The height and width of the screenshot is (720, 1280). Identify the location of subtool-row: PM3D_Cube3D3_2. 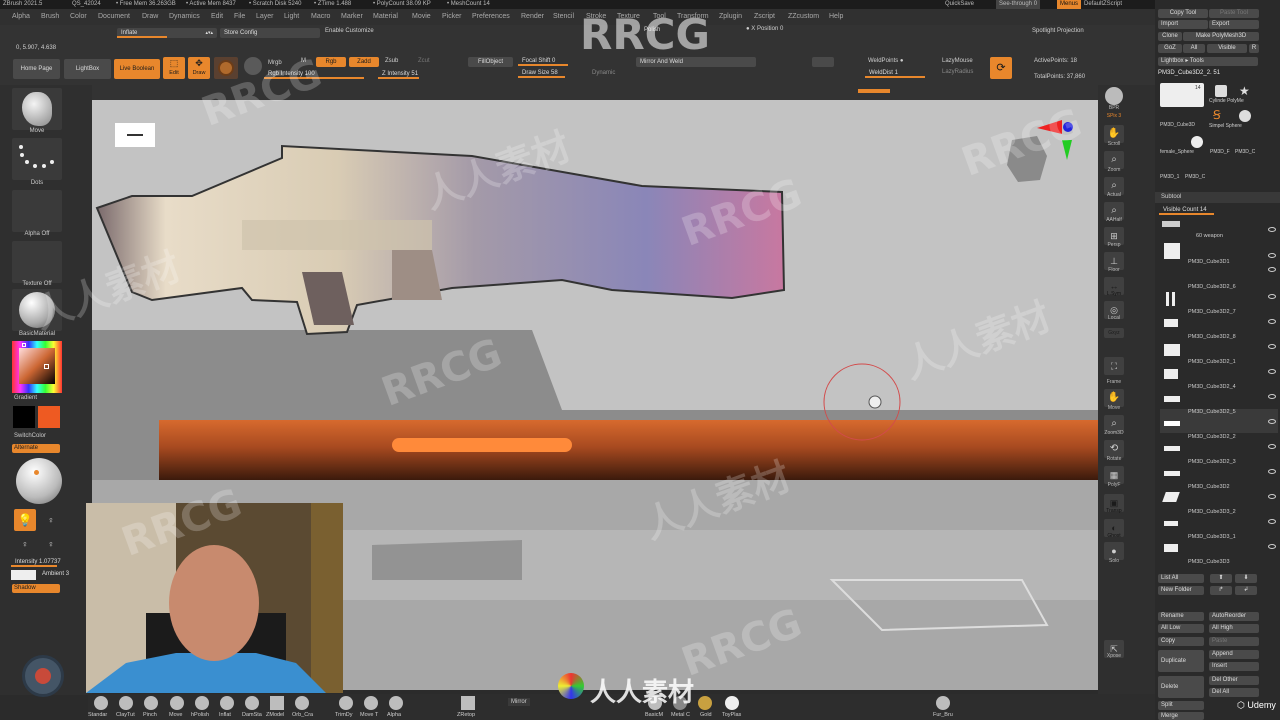
(1219, 521).